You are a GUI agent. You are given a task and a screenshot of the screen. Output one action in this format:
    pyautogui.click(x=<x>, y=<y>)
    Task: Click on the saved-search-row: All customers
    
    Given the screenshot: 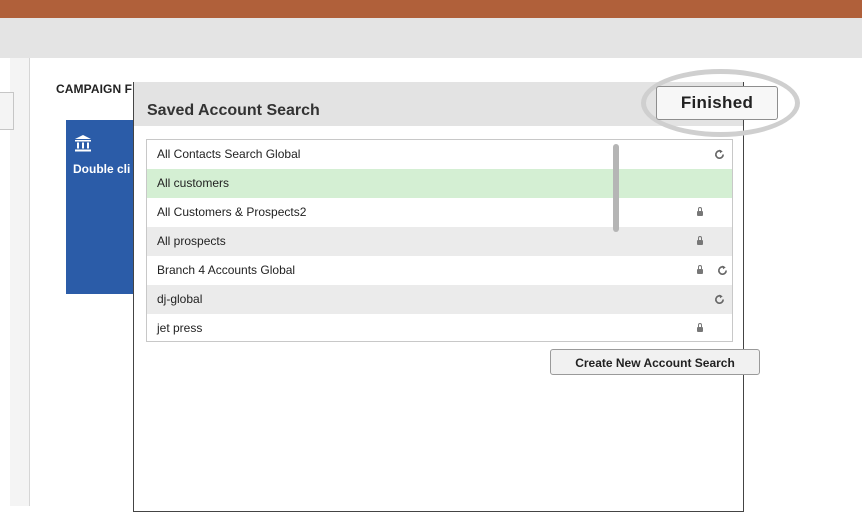 What is the action you would take?
    pyautogui.click(x=439, y=183)
    